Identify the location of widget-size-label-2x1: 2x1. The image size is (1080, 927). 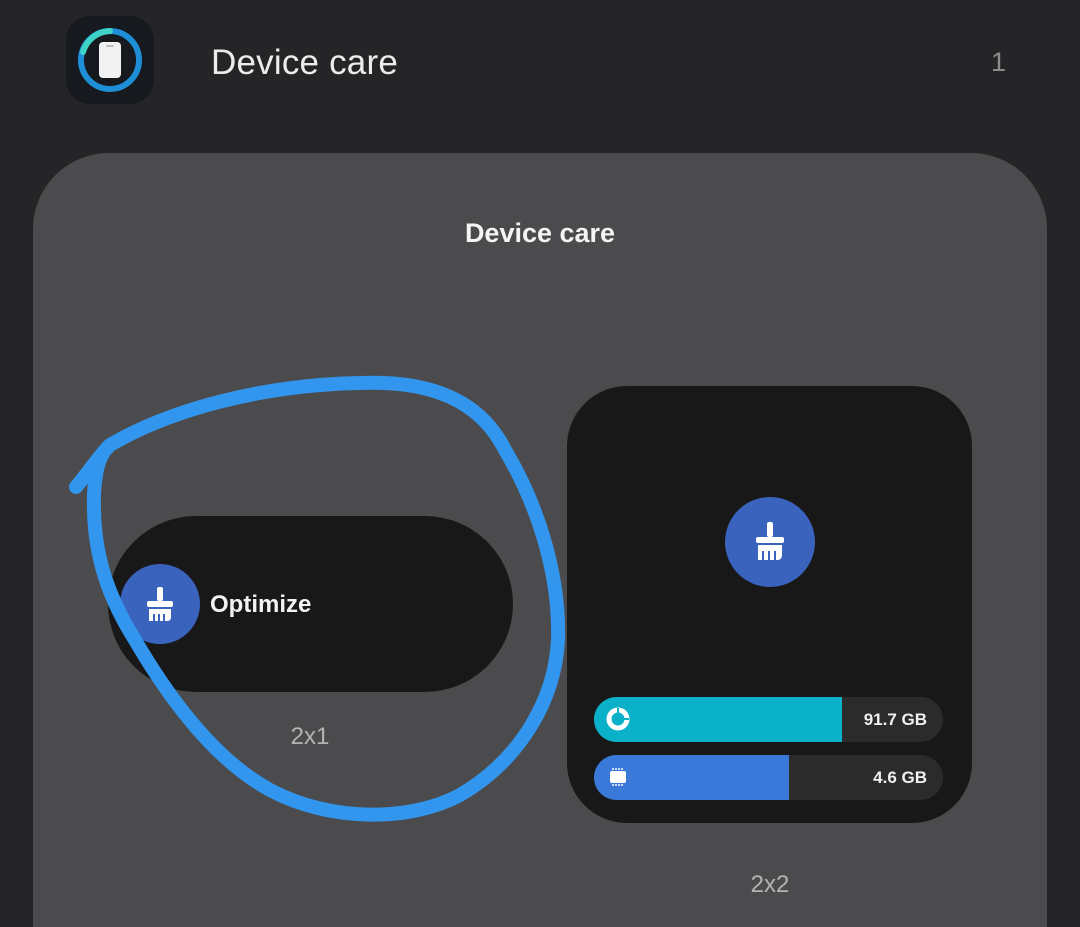
(310, 736).